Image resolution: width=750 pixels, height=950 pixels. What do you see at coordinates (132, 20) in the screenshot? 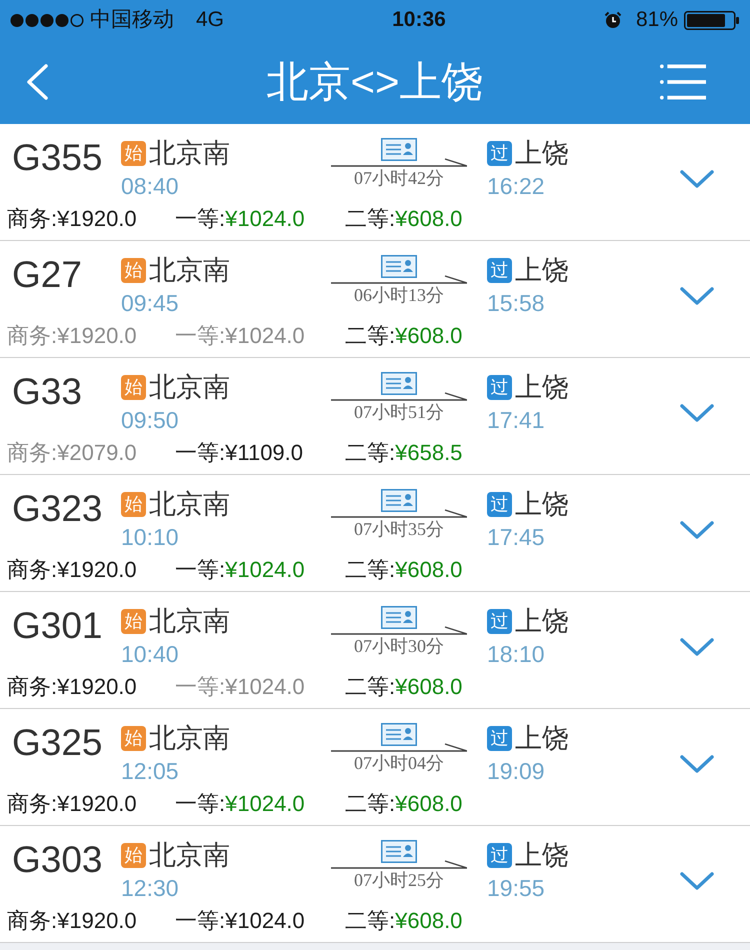
I see `carrier-text: 中国移动` at bounding box center [132, 20].